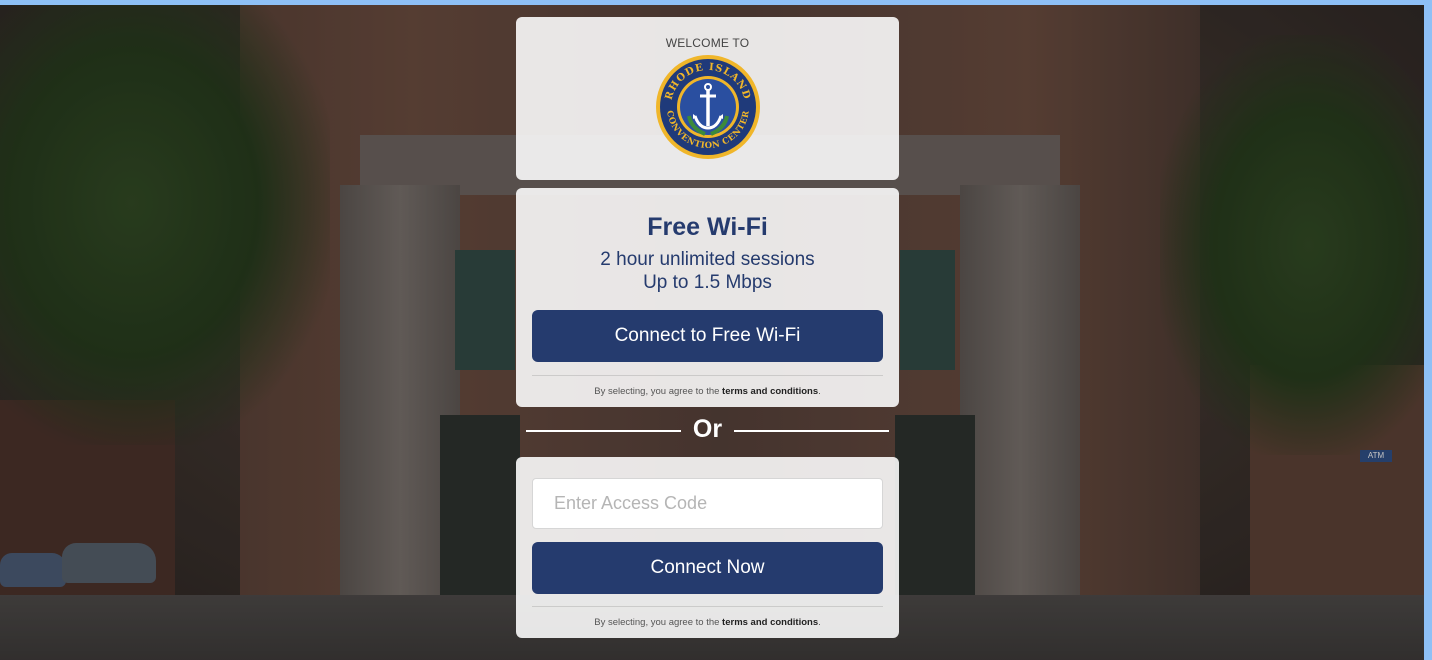 This screenshot has width=1432, height=660. Describe the element at coordinates (707, 430) in the screenshot. I see `or-divider: Or` at that location.